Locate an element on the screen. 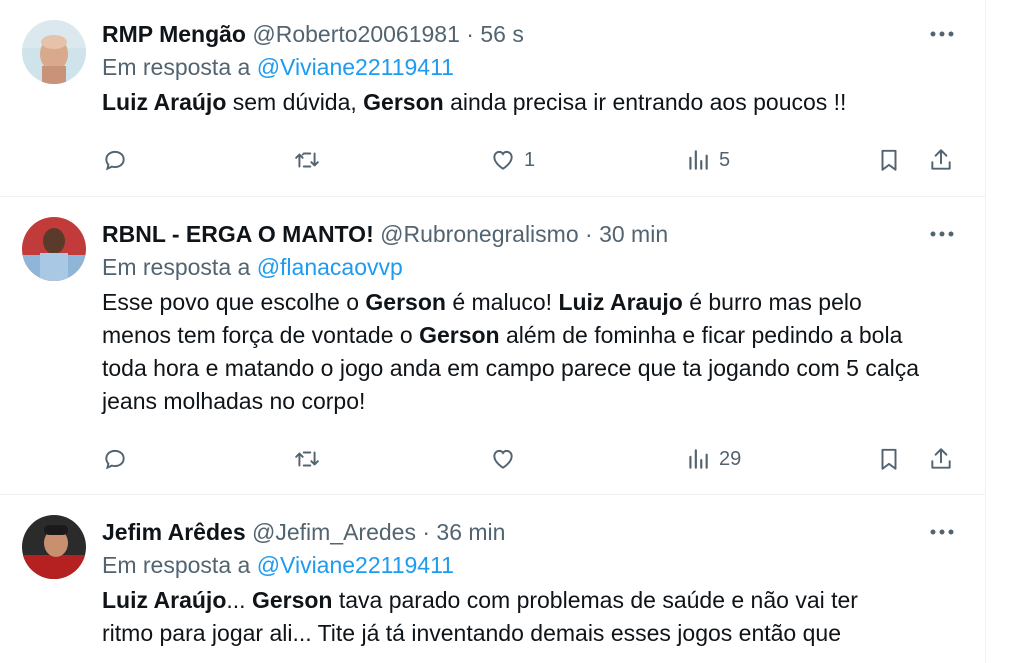 This screenshot has height=663, width=1012. tweet-text-segment: sem dúvida, is located at coordinates (295, 102).